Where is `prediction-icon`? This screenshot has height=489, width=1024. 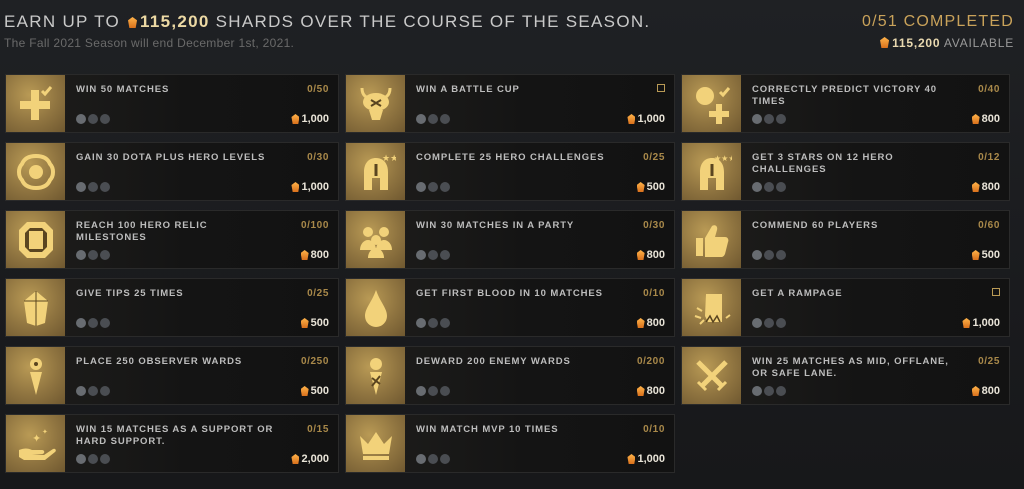 prediction-icon is located at coordinates (711, 103).